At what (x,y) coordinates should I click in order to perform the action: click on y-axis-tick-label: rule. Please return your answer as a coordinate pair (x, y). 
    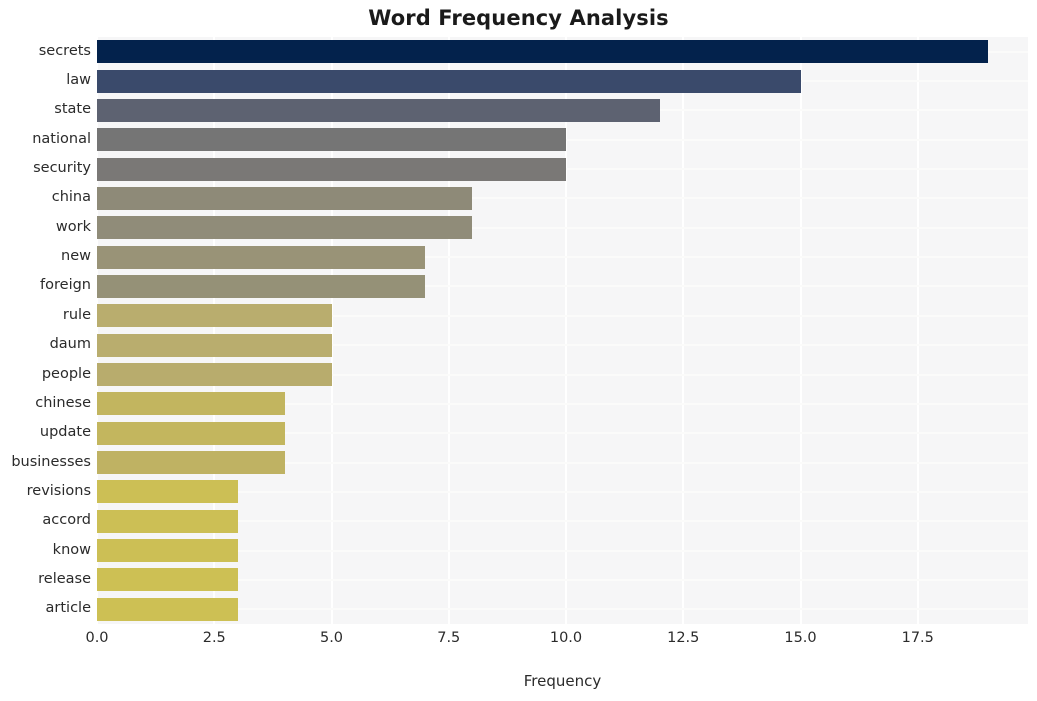
    Looking at the image, I should click on (76, 314).